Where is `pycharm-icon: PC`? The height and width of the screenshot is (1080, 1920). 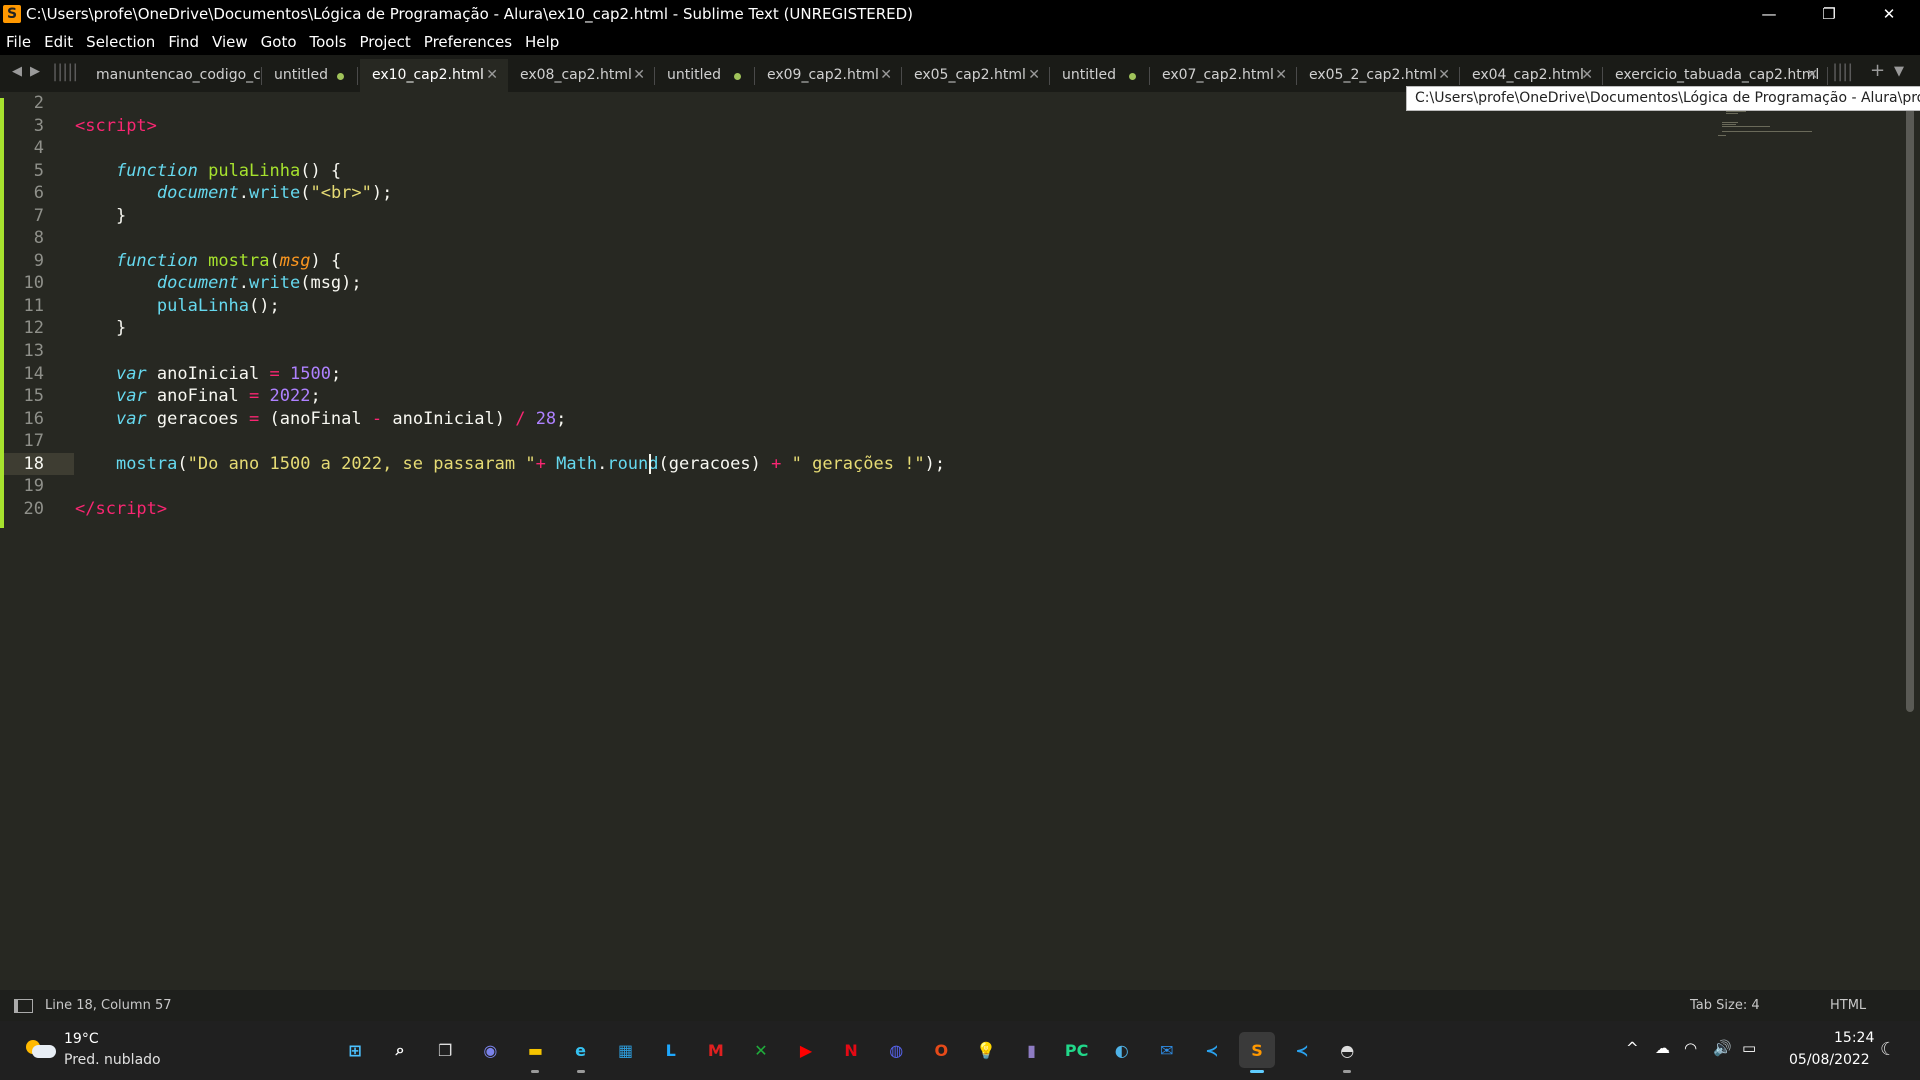 pycharm-icon: PC is located at coordinates (1077, 1050).